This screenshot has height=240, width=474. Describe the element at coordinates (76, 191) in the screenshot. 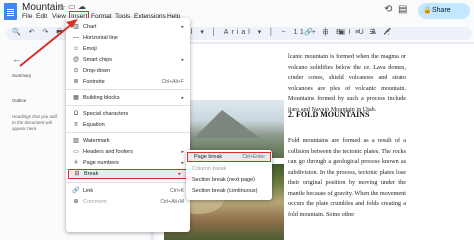

I see `link-icon: 🔗` at that location.